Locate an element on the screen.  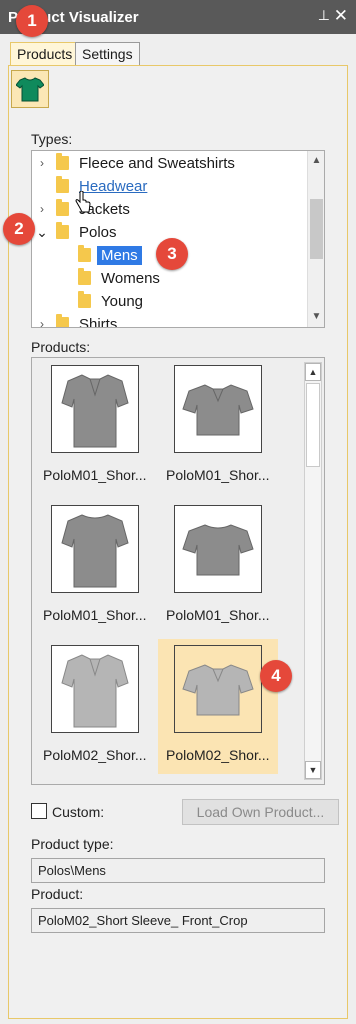
callout-badge: 4 is located at coordinates (276, 676).